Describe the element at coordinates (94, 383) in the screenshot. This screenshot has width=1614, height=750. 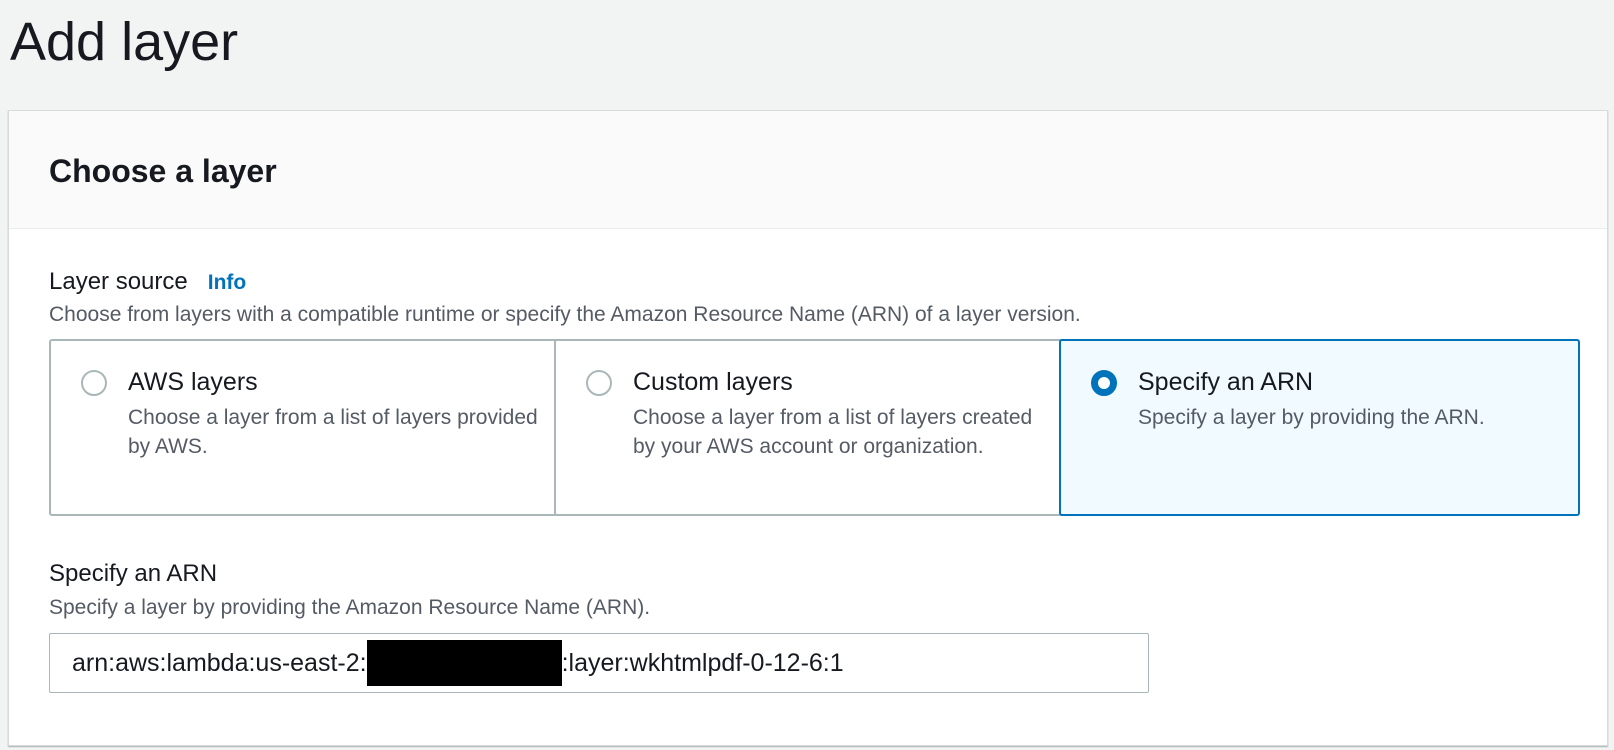
I see `radio-aws-layers` at that location.